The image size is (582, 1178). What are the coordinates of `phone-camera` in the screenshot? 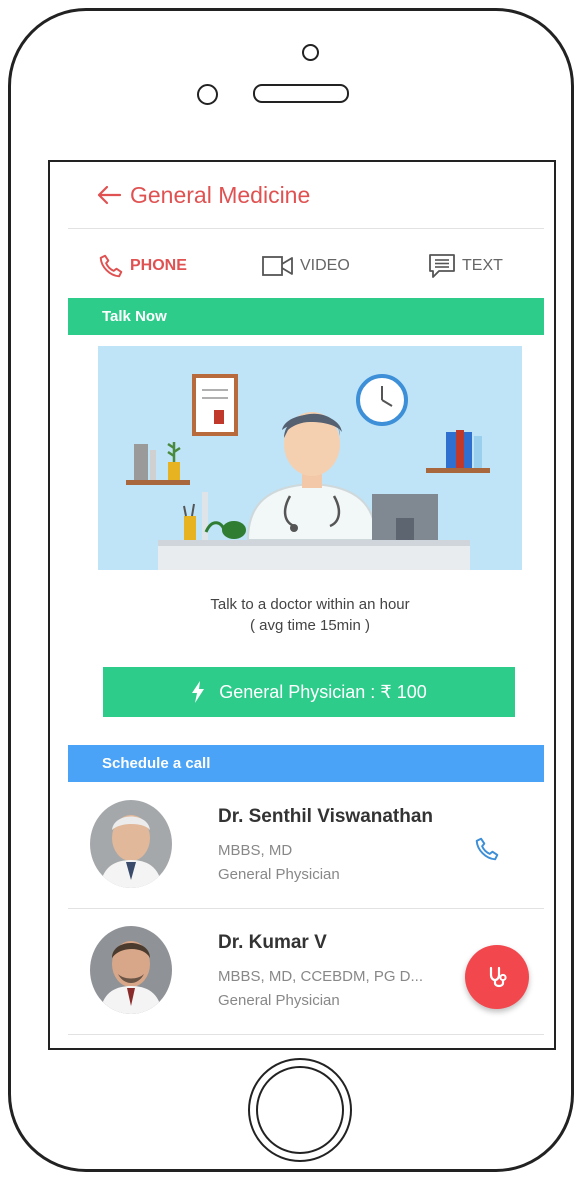 It's located at (310, 52).